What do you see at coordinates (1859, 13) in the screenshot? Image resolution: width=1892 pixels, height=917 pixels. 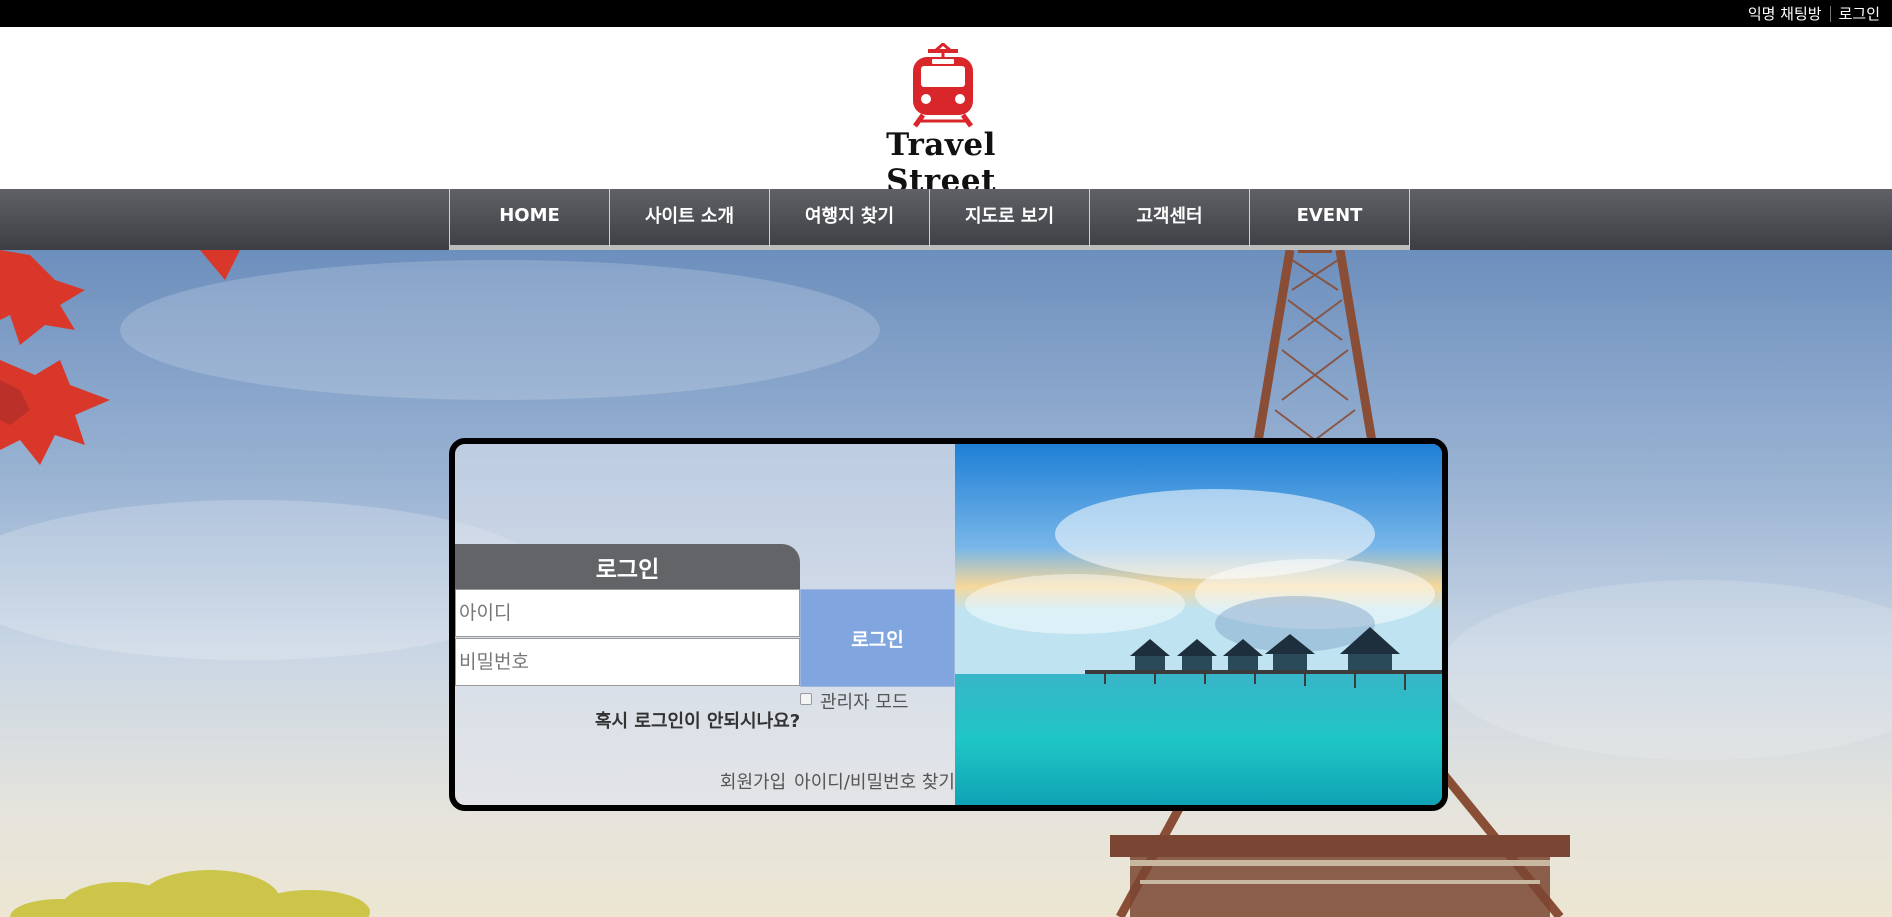 I see `top-login-link: 로그인` at bounding box center [1859, 13].